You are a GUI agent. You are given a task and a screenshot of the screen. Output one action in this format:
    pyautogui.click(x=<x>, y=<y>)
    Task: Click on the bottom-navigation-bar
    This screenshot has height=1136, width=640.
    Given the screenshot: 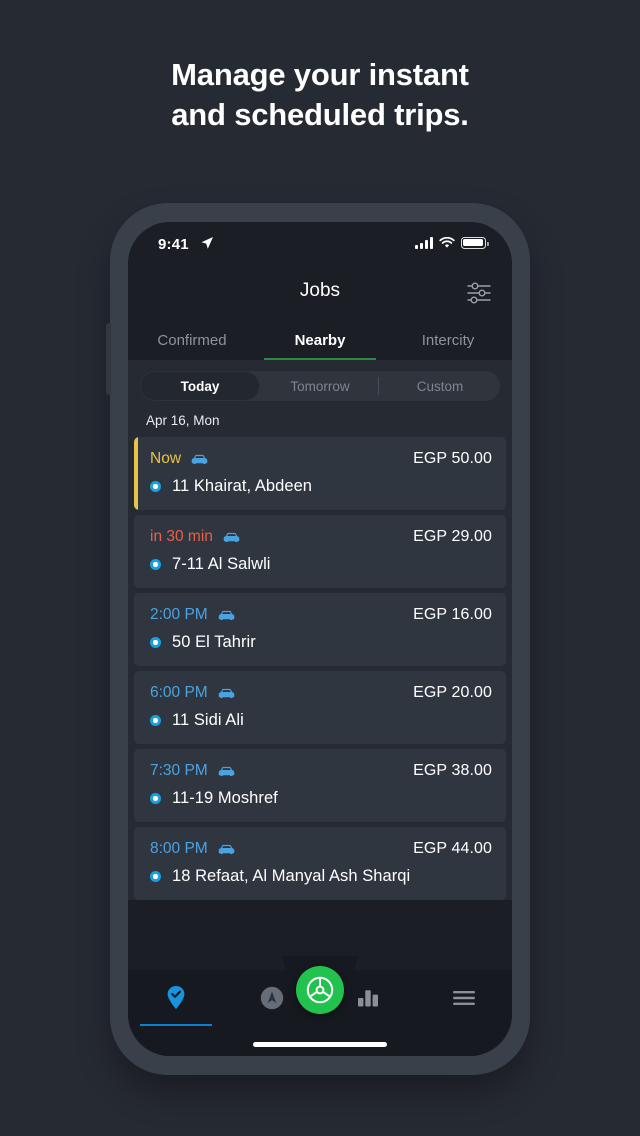 What is the action you would take?
    pyautogui.click(x=320, y=1006)
    